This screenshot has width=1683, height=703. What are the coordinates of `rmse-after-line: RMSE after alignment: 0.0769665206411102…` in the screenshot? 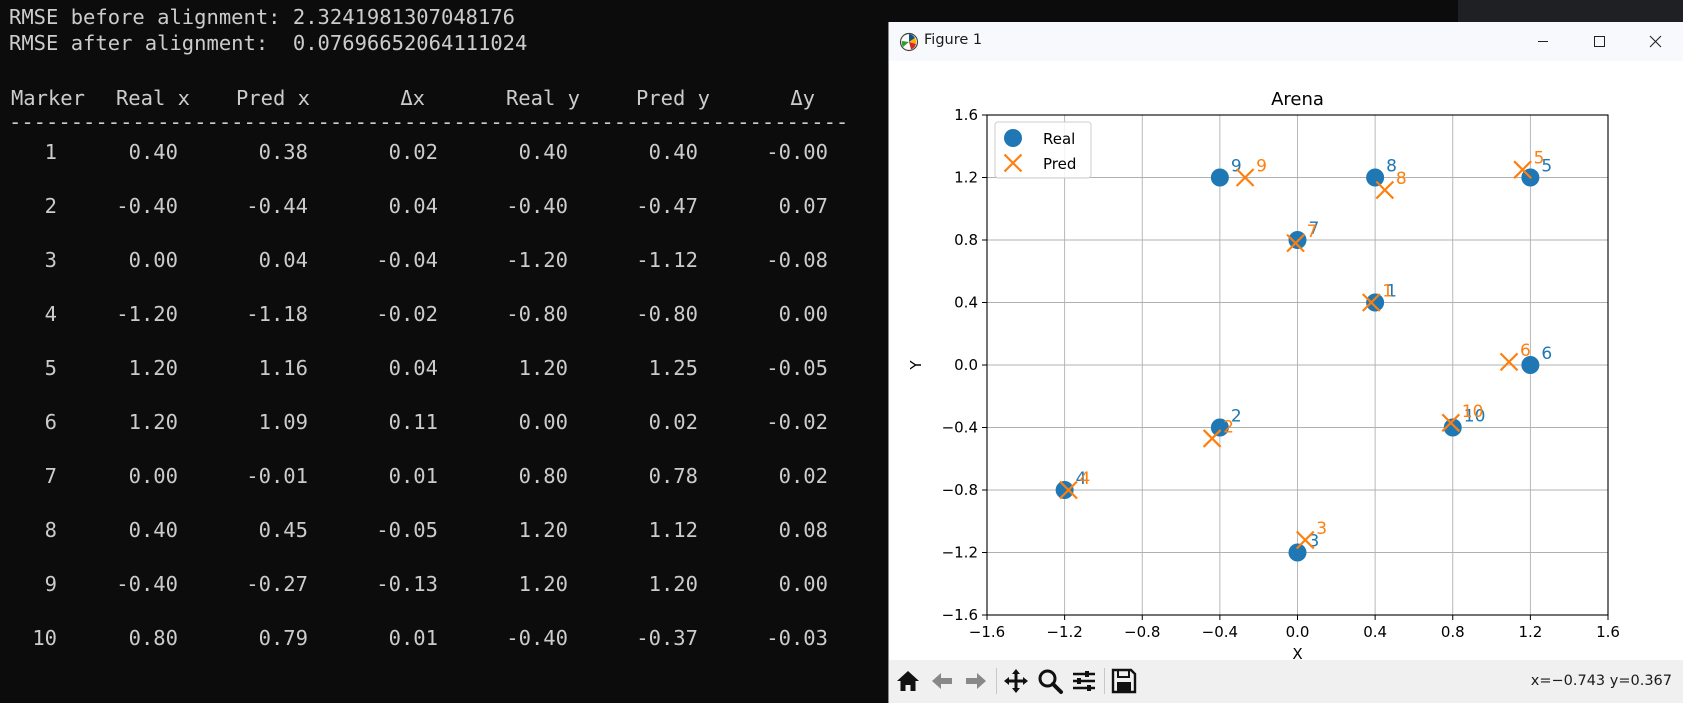 It's located at (268, 43).